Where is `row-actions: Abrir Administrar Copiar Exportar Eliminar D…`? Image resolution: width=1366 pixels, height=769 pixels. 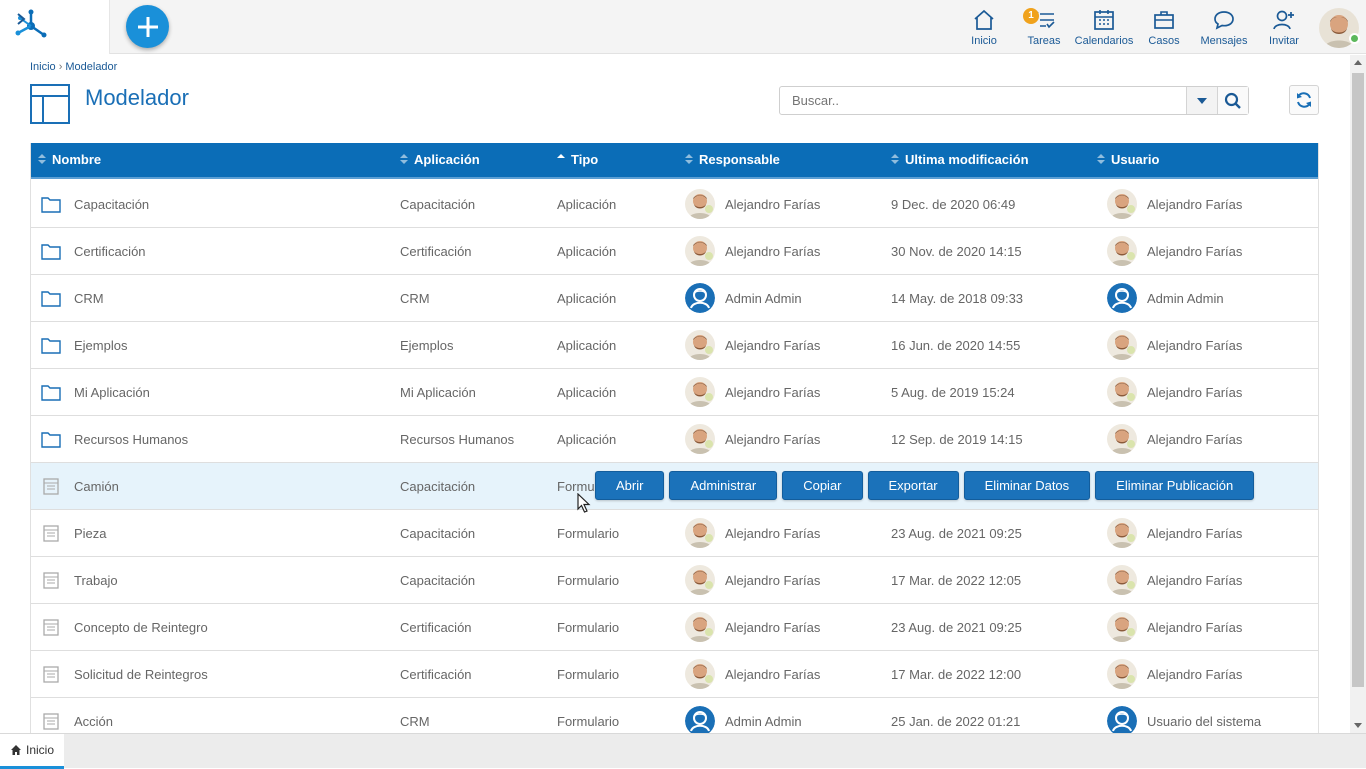 row-actions: Abrir Administrar Copiar Exportar Eliminar D… is located at coordinates (925, 485).